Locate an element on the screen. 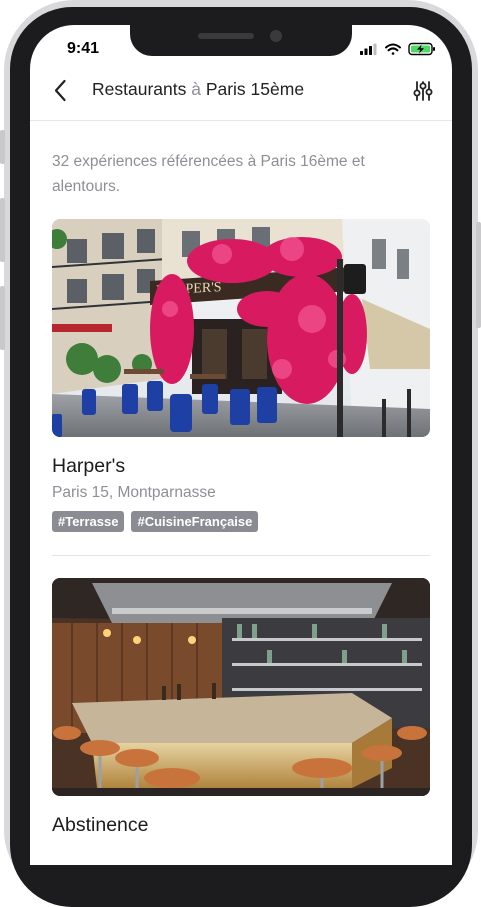  restaurant-location: Paris 15, Montparnasse is located at coordinates (134, 492).